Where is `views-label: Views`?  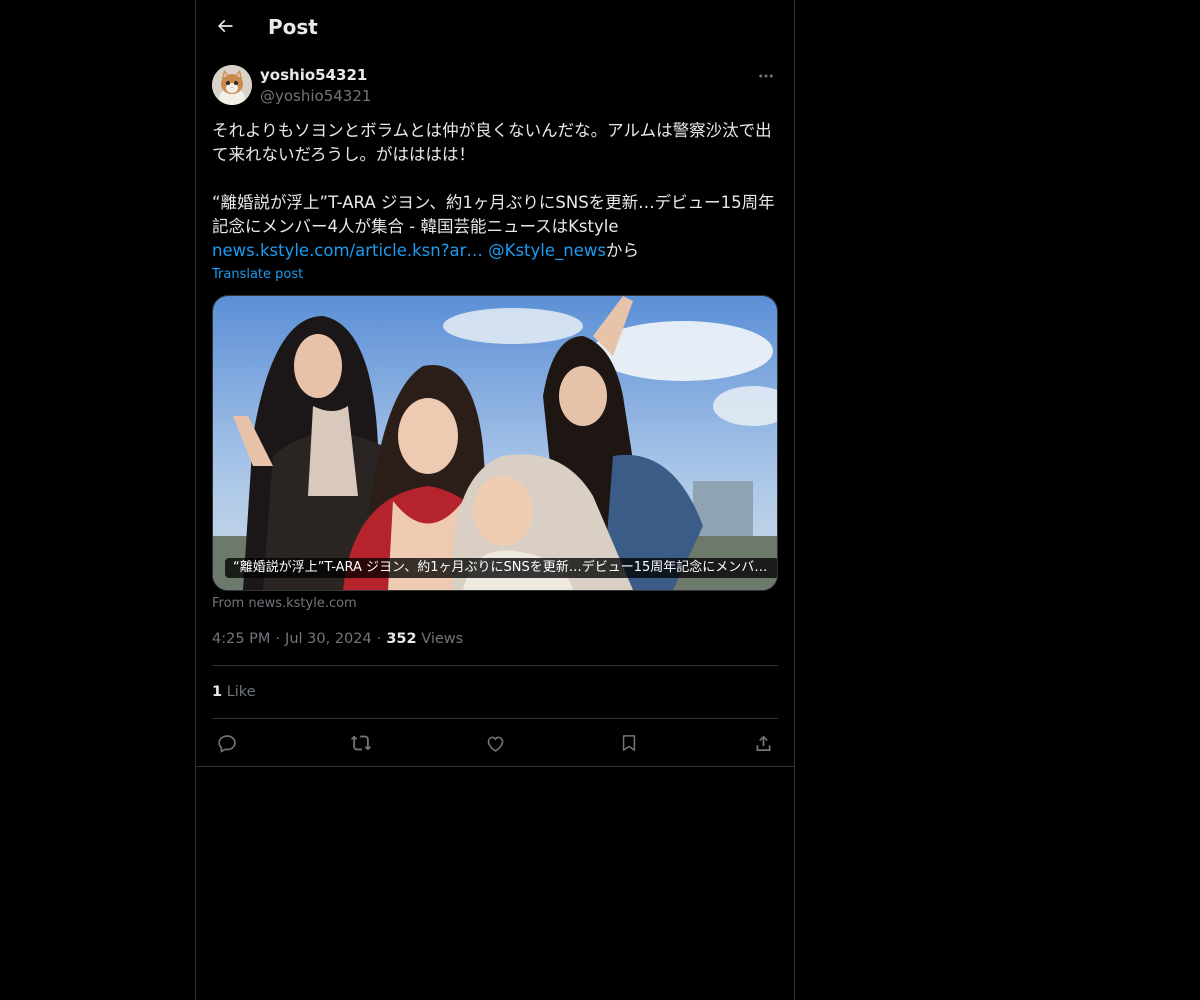 views-label: Views is located at coordinates (442, 639).